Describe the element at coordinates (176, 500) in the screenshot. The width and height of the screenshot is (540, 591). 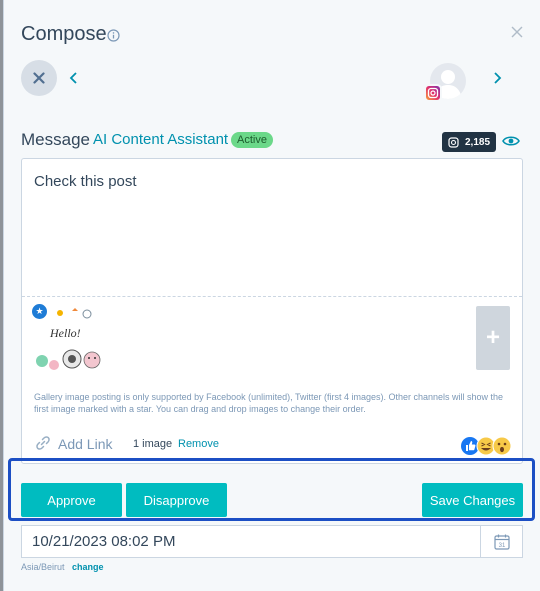
I see `disapprove-button: Disapprove` at that location.